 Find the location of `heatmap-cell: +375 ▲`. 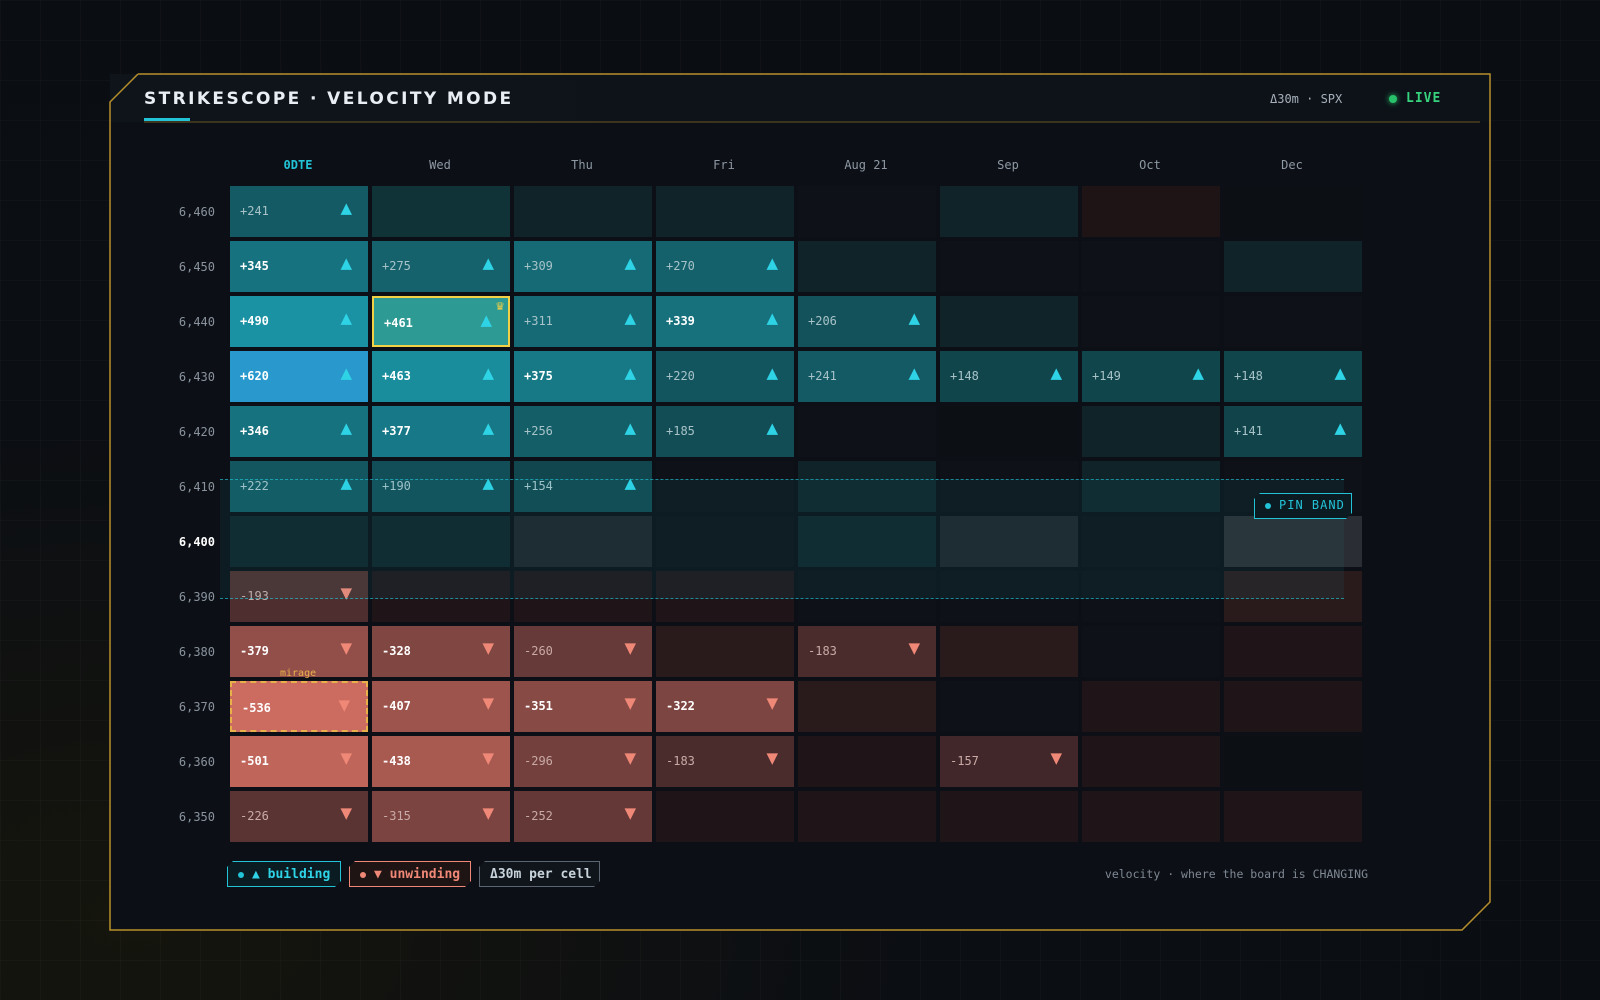

heatmap-cell: +375 ▲ is located at coordinates (583, 376).